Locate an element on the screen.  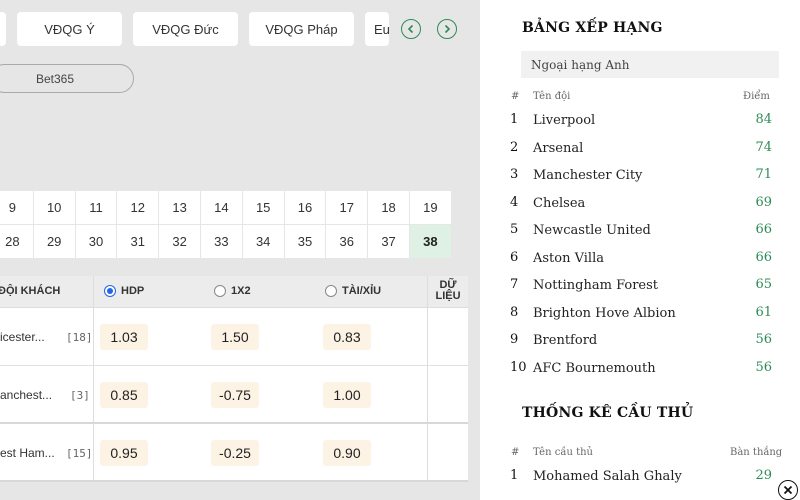
round-cell: 15 is located at coordinates (263, 208).